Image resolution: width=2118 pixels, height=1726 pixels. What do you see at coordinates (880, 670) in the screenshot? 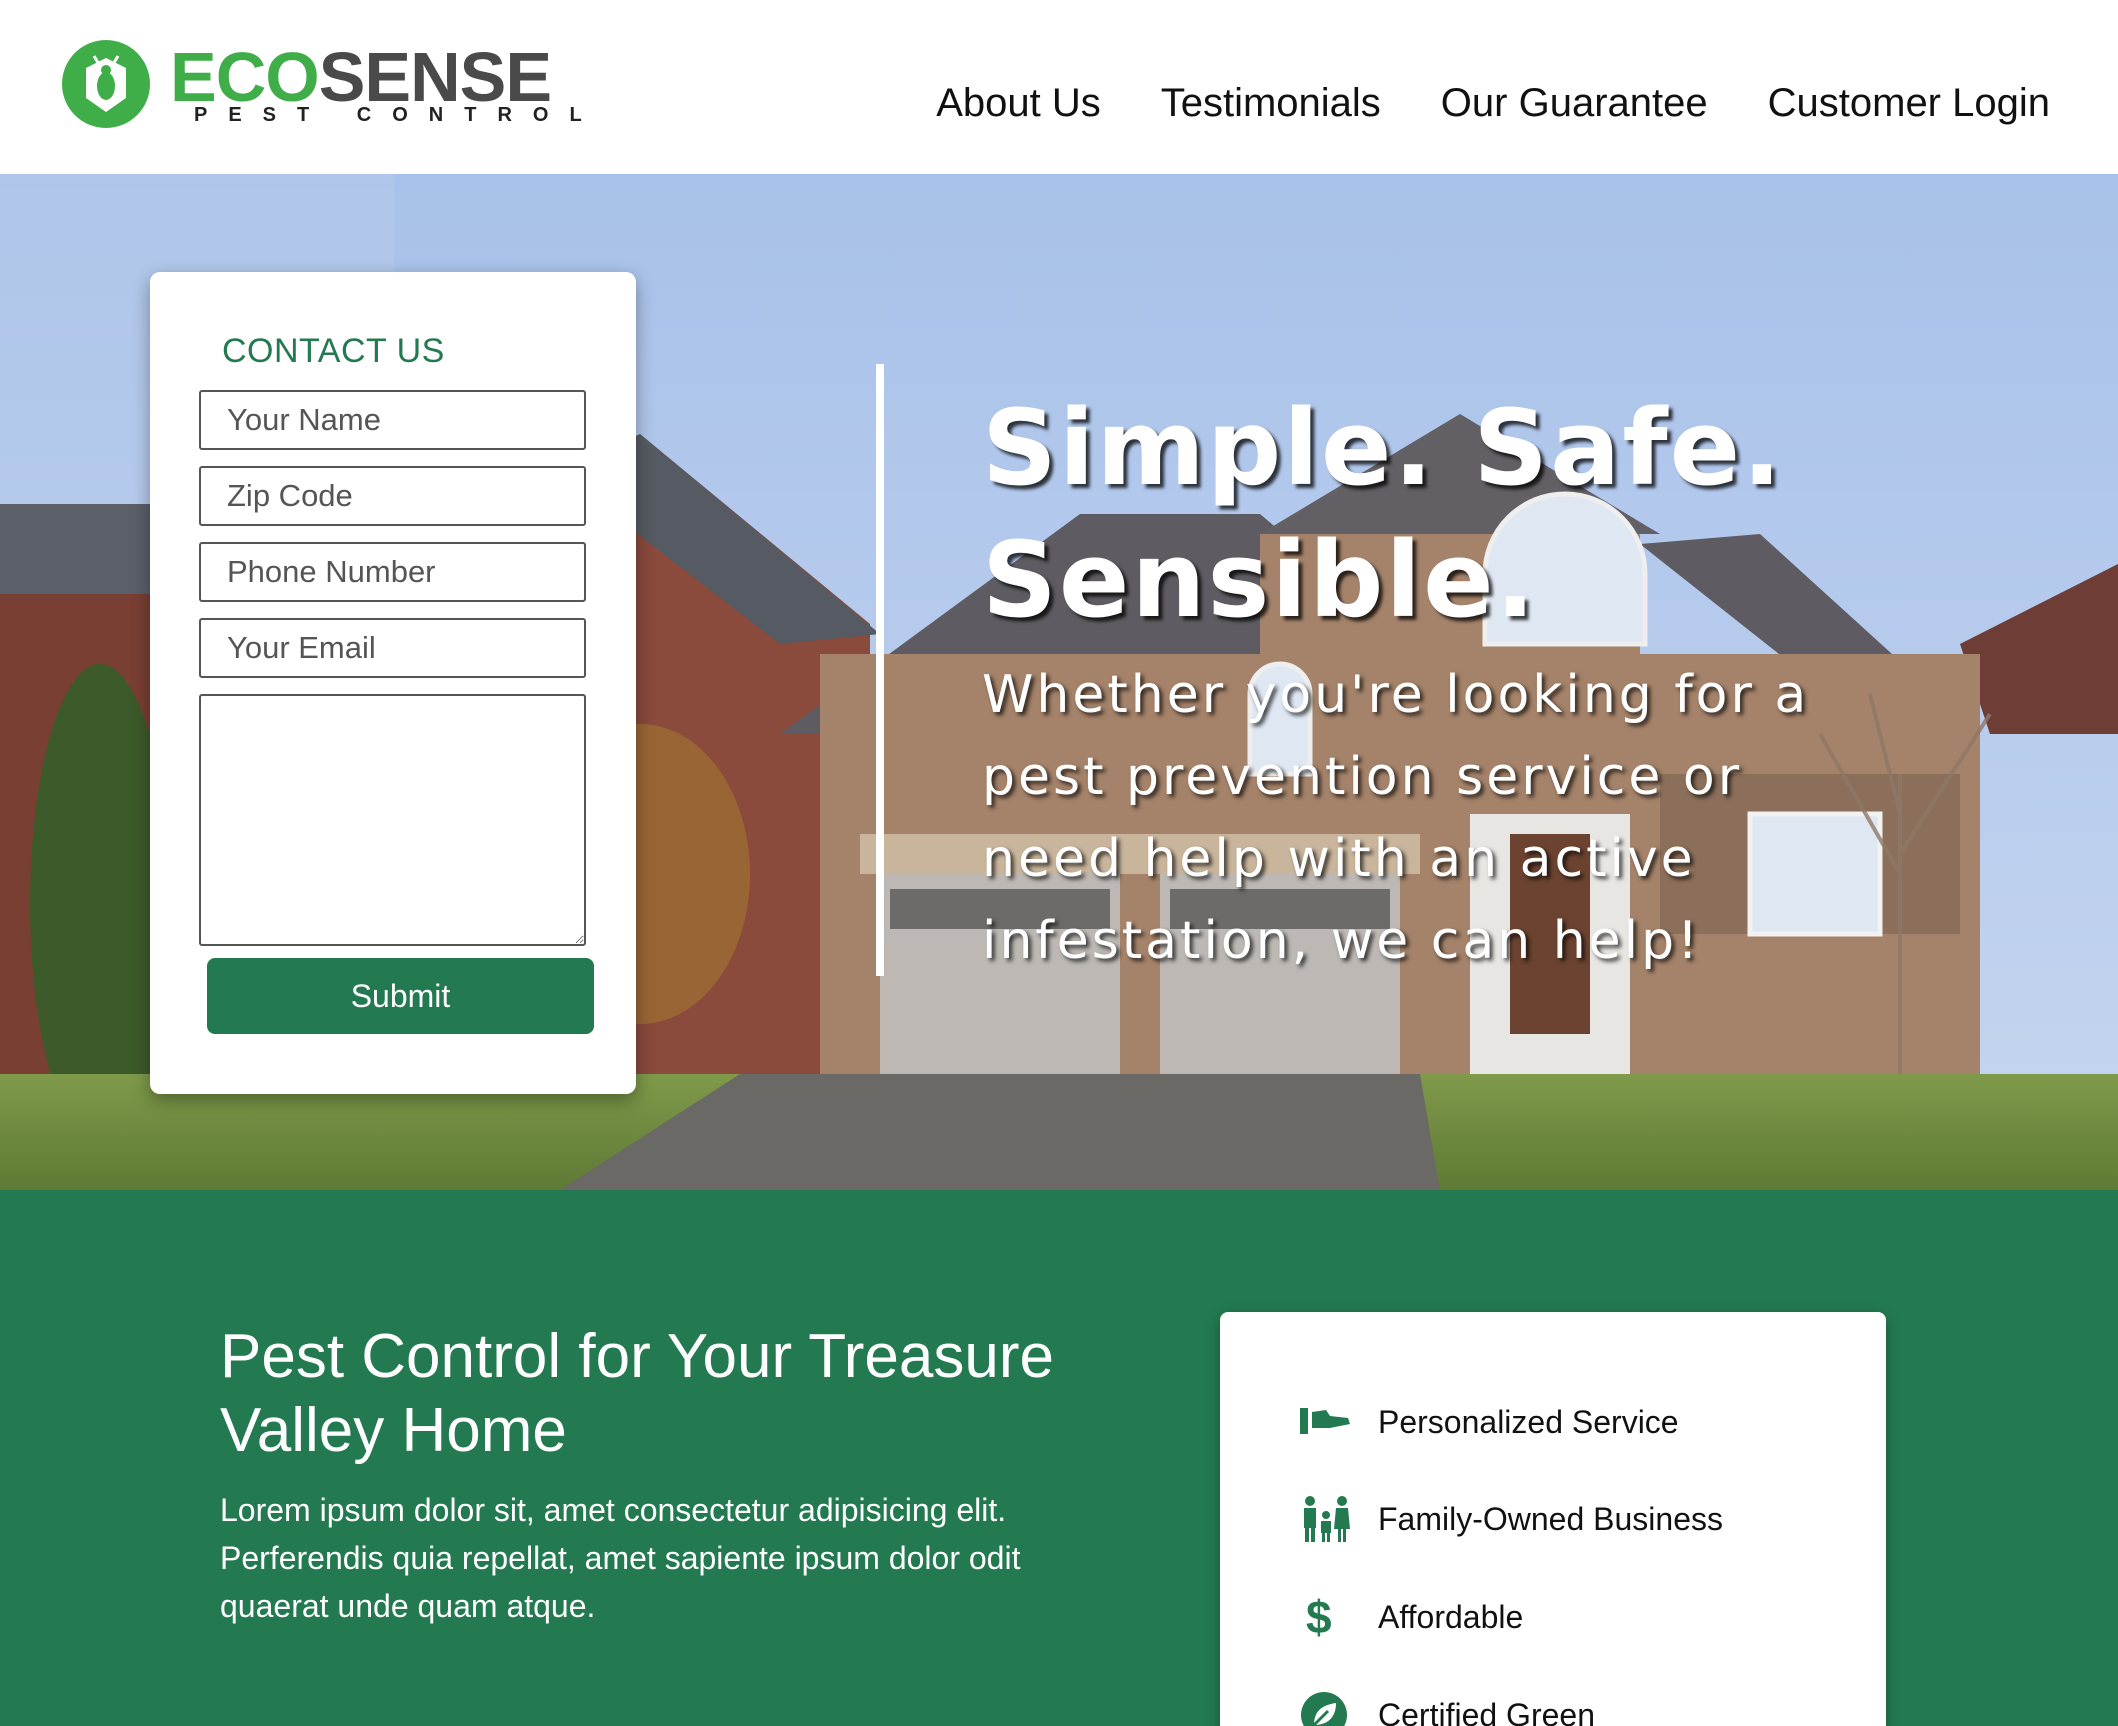
I see `hero-divider` at bounding box center [880, 670].